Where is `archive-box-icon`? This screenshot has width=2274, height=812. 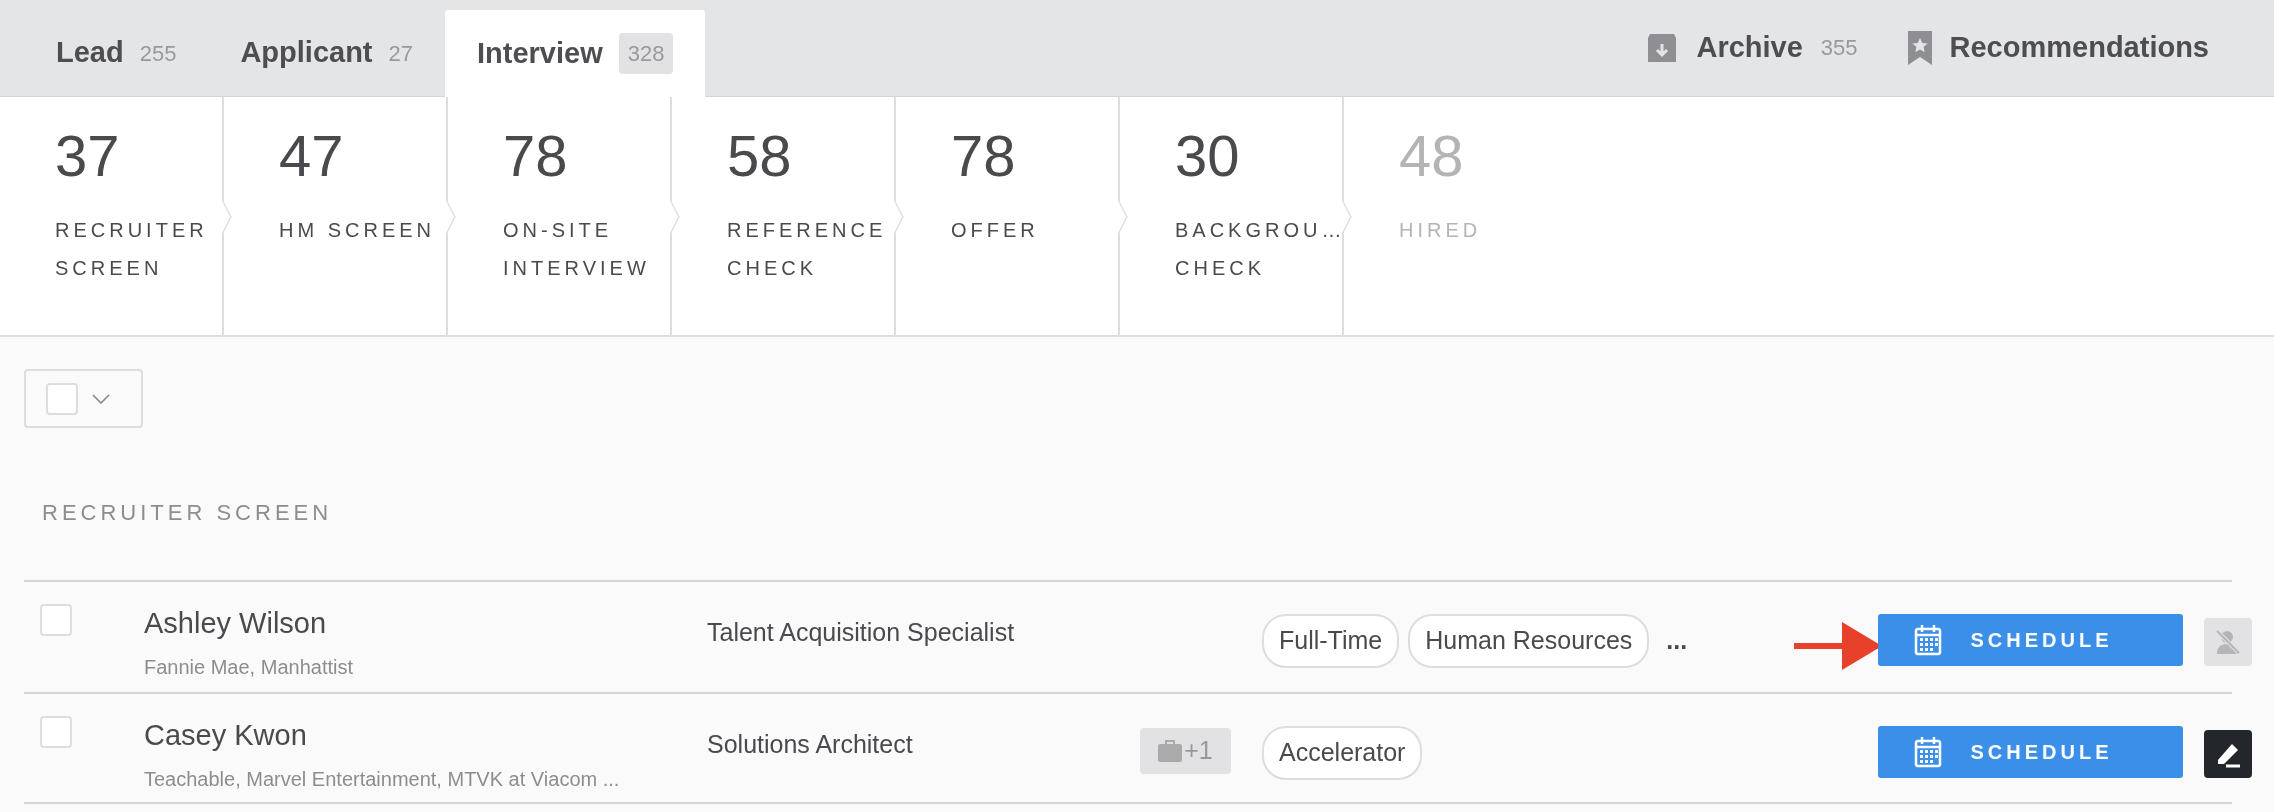
archive-box-icon is located at coordinates (1662, 47).